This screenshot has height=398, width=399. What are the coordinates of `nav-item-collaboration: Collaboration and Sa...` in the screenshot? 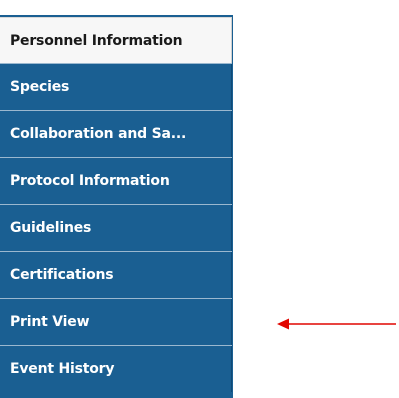 It's located at (116, 134).